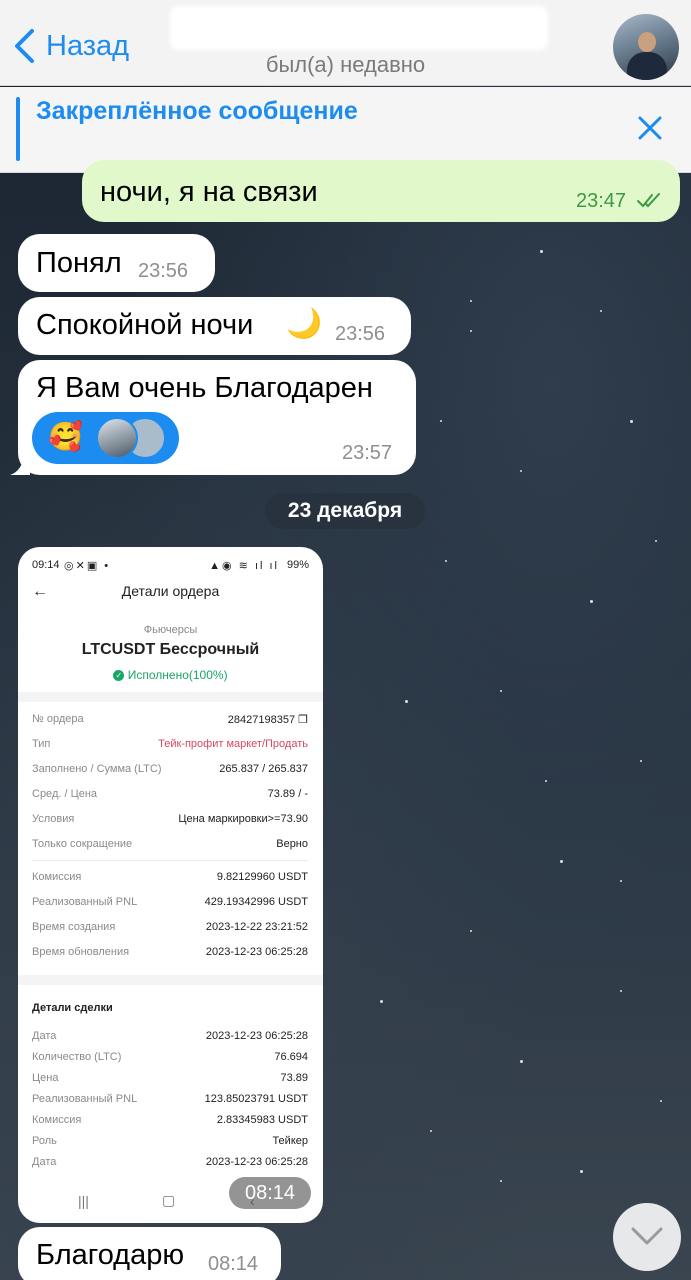  I want to click on message-time: 23:47, so click(601, 201).